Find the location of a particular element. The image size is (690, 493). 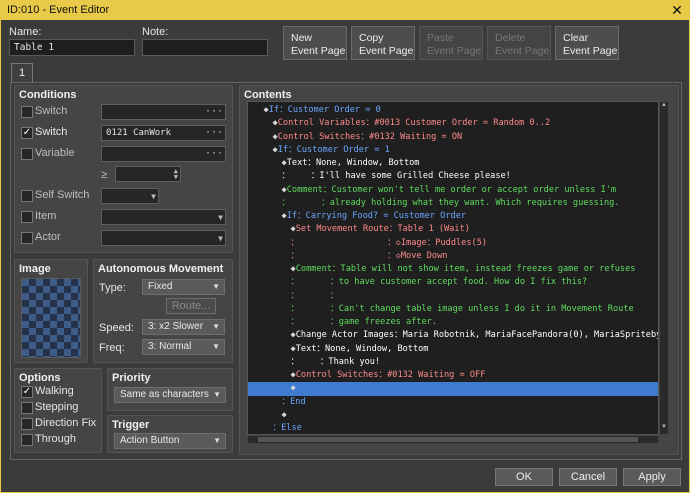

command-line: ： ：I'll have some Grilled Cheese please! is located at coordinates (453, 176).